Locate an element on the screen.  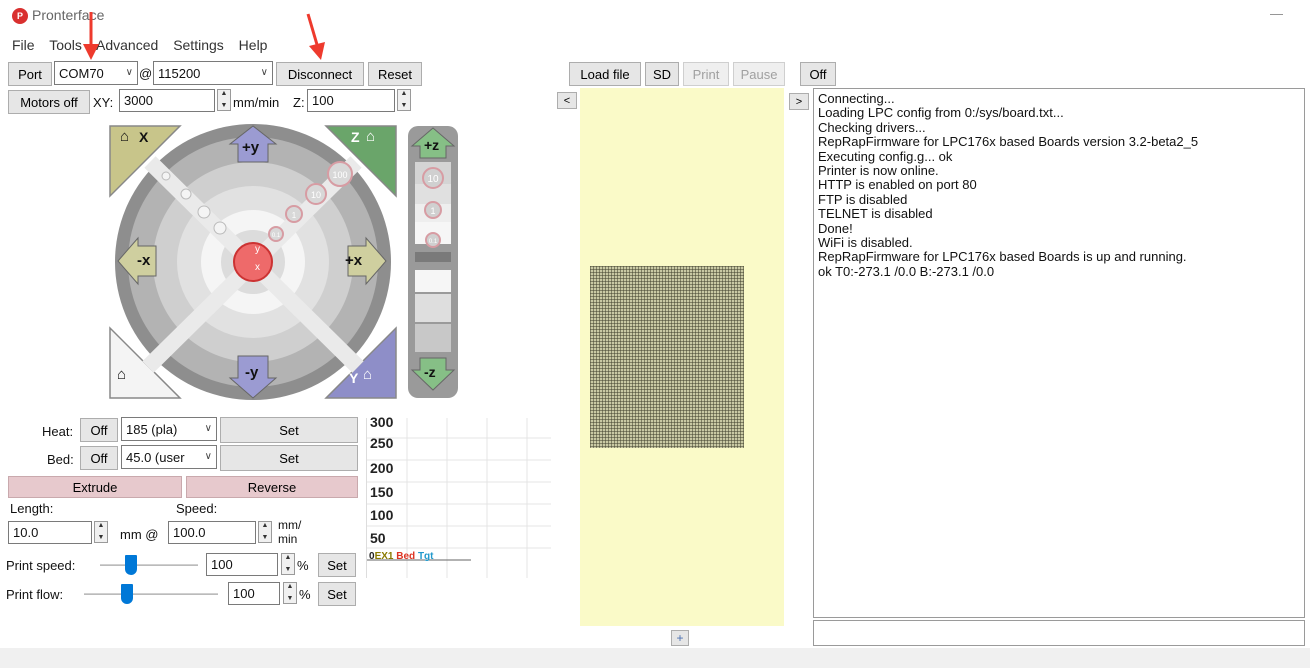
collapse-left-button: < is located at coordinates (567, 100).